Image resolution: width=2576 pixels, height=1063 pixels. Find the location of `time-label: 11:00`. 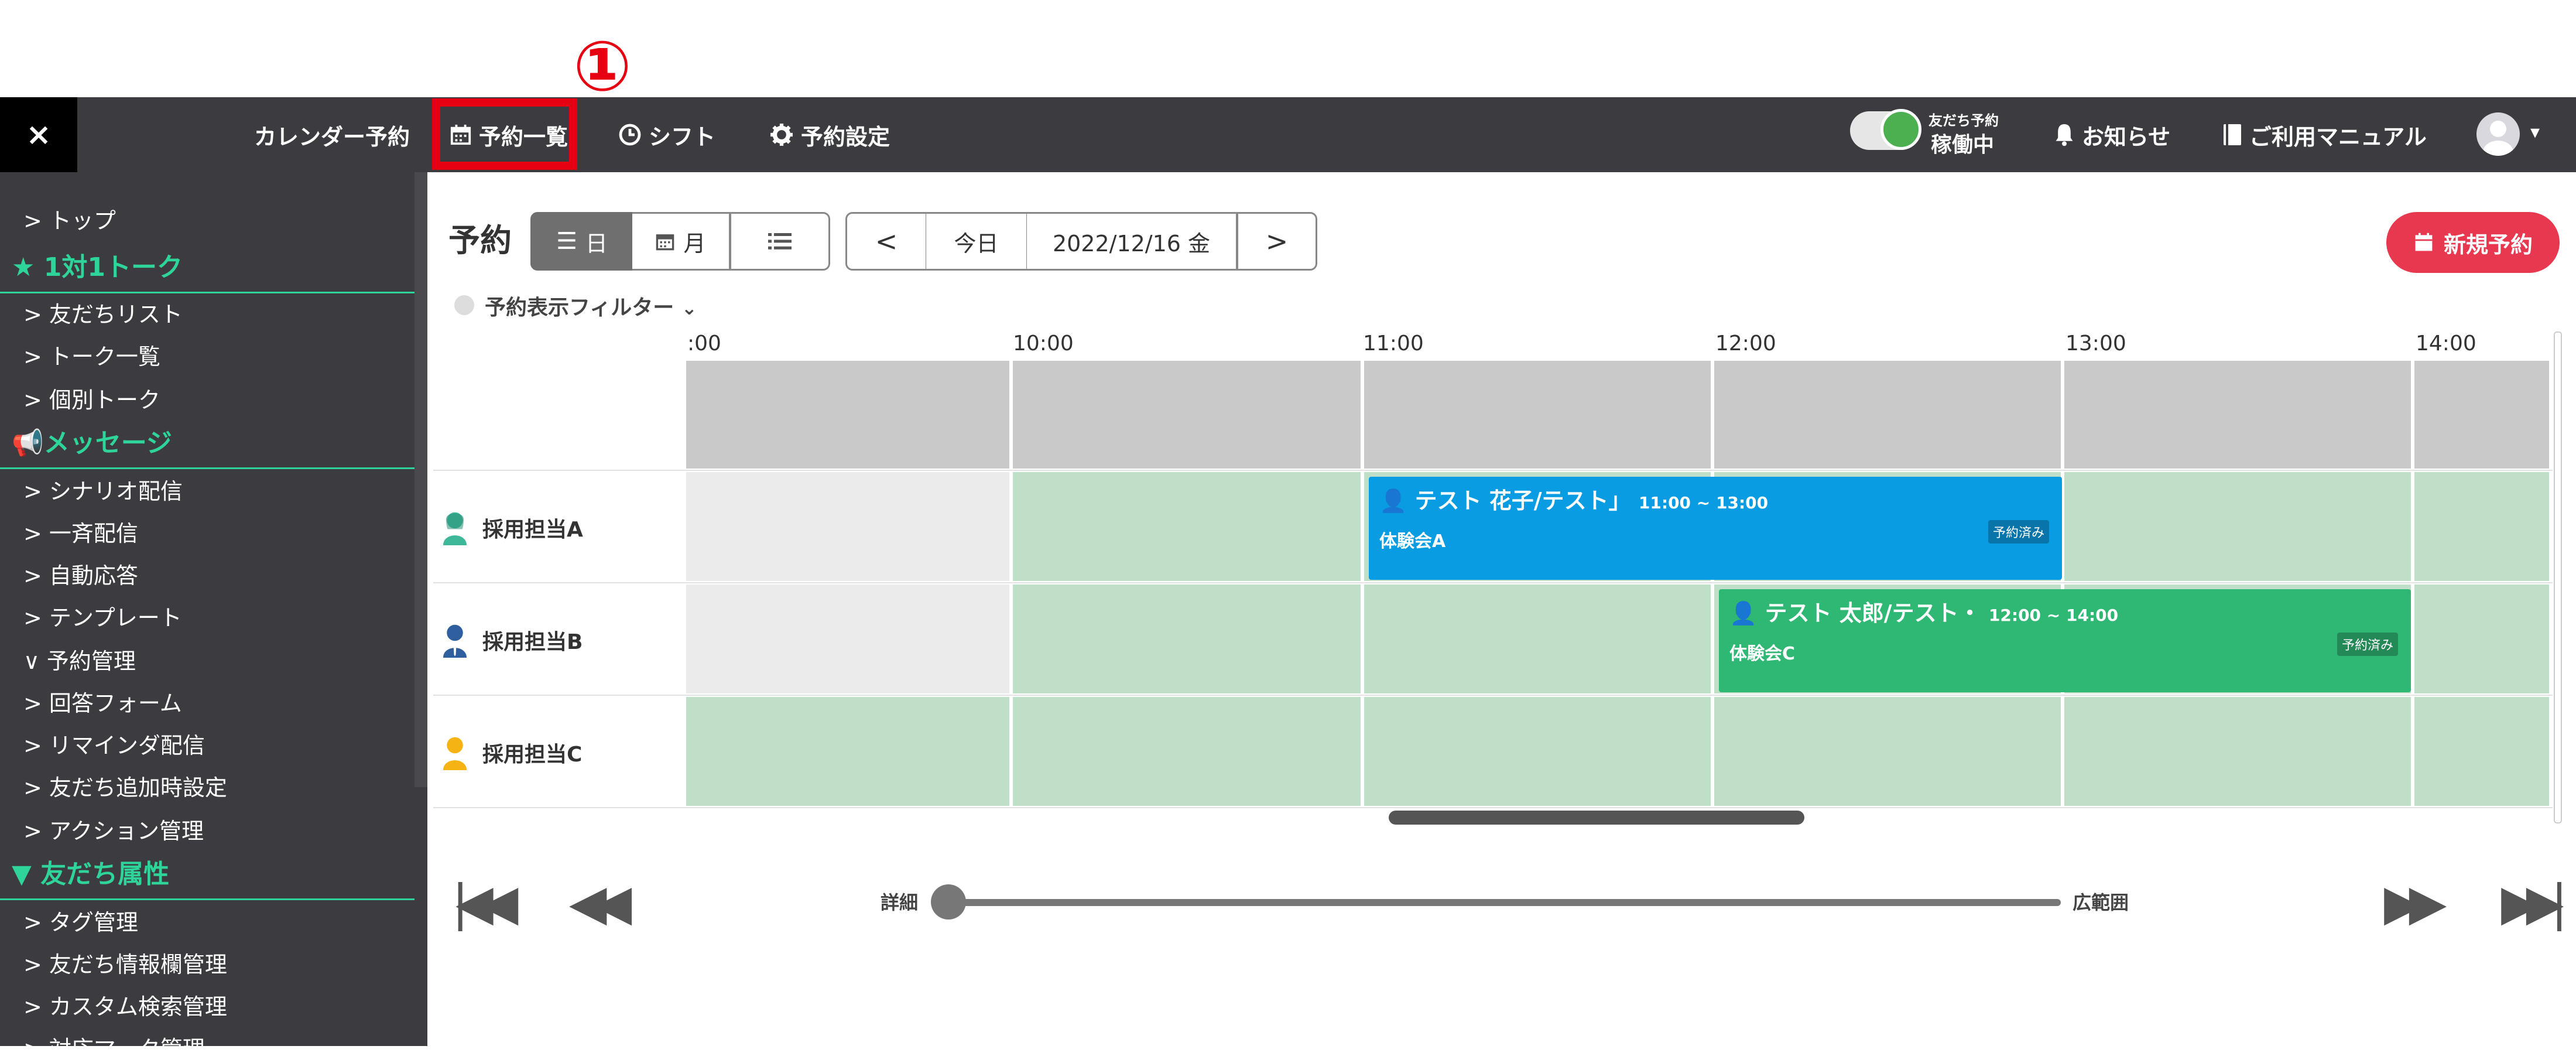

time-label: 11:00 is located at coordinates (1393, 343).